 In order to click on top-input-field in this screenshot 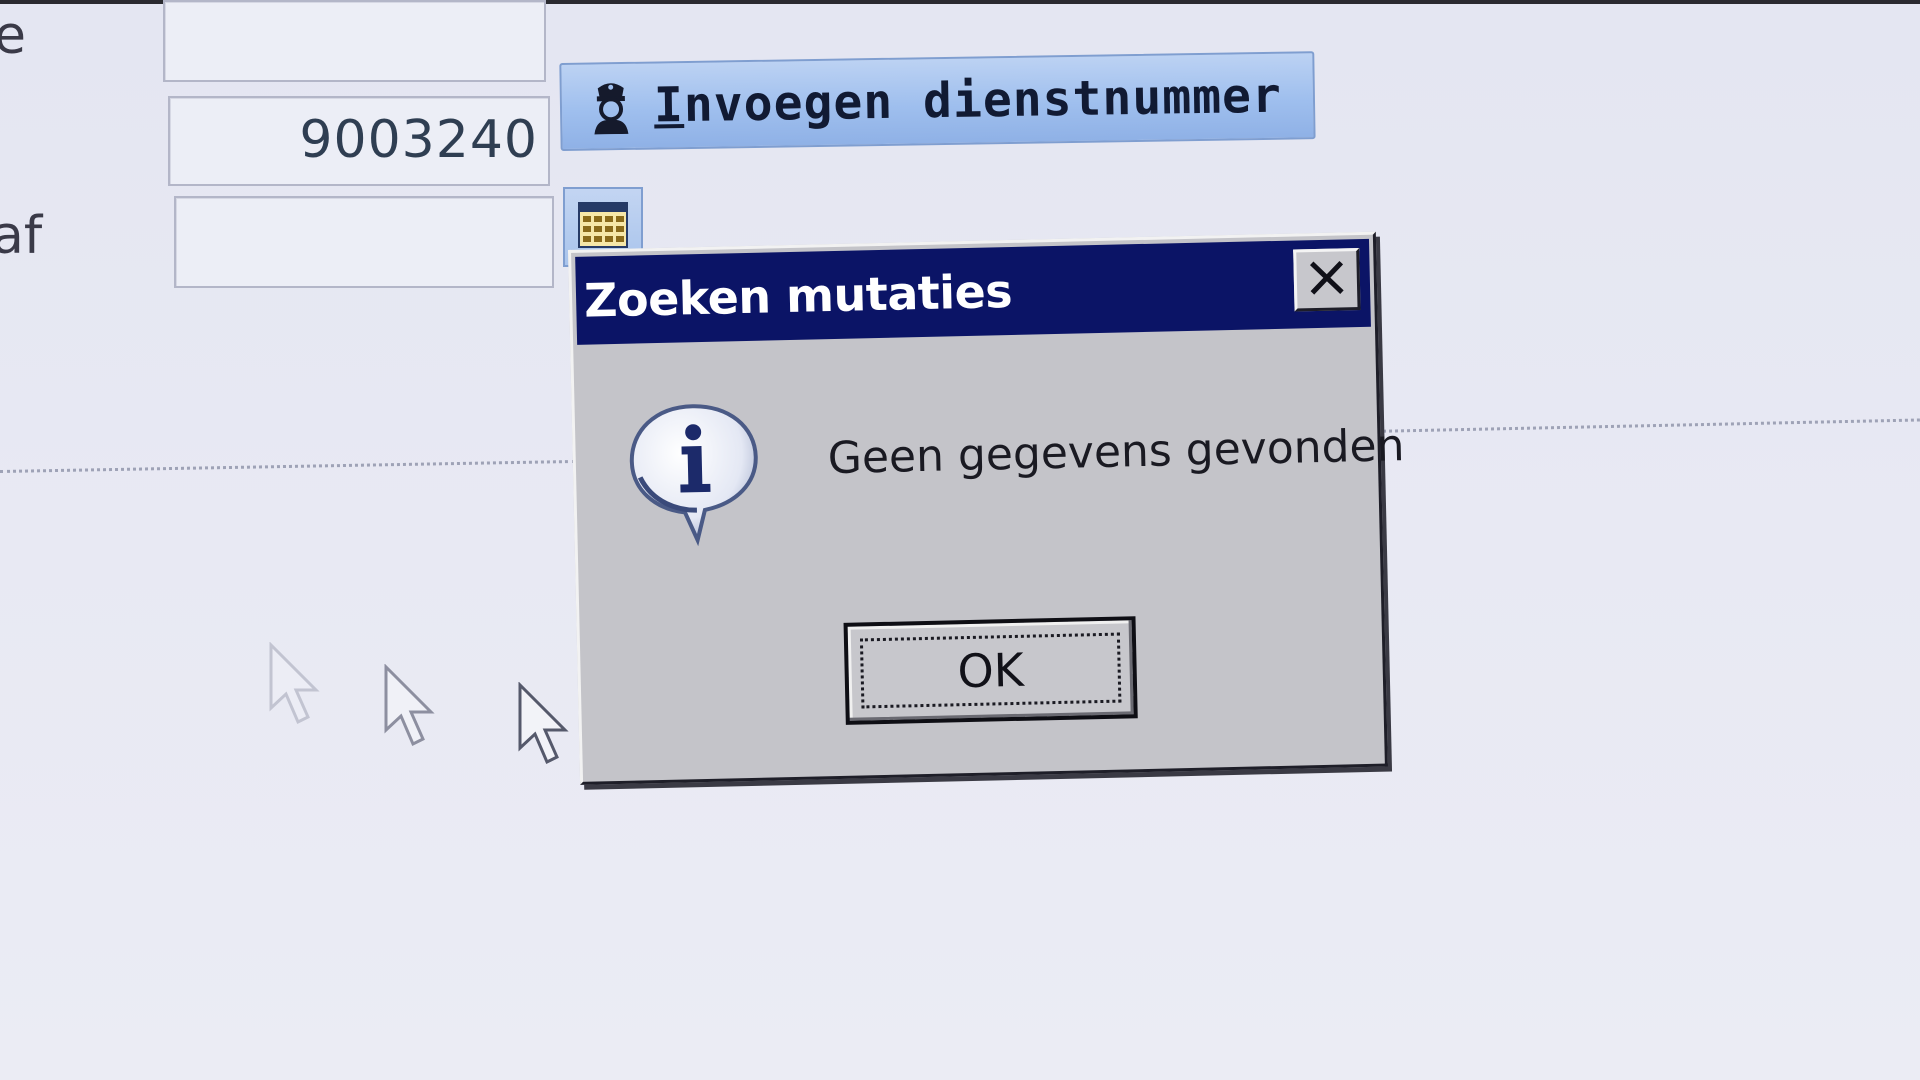, I will do `click(354, 41)`.